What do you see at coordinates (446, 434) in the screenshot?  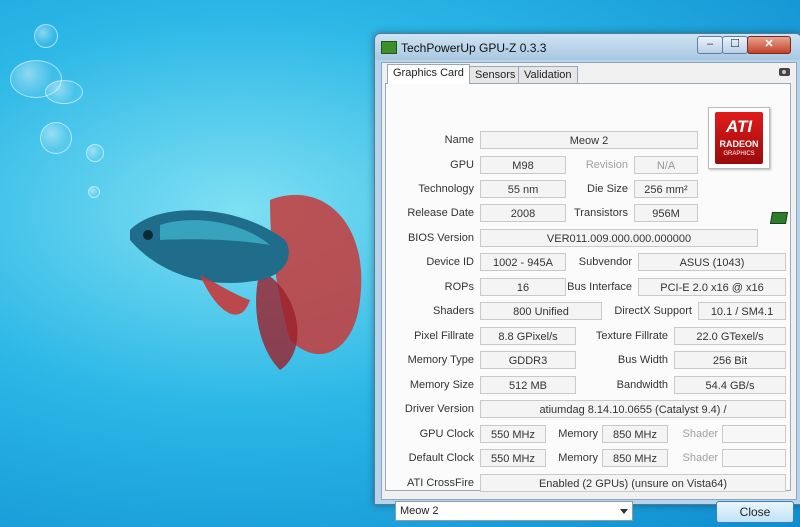 I see `gpu-clock-label: GPU Clock` at bounding box center [446, 434].